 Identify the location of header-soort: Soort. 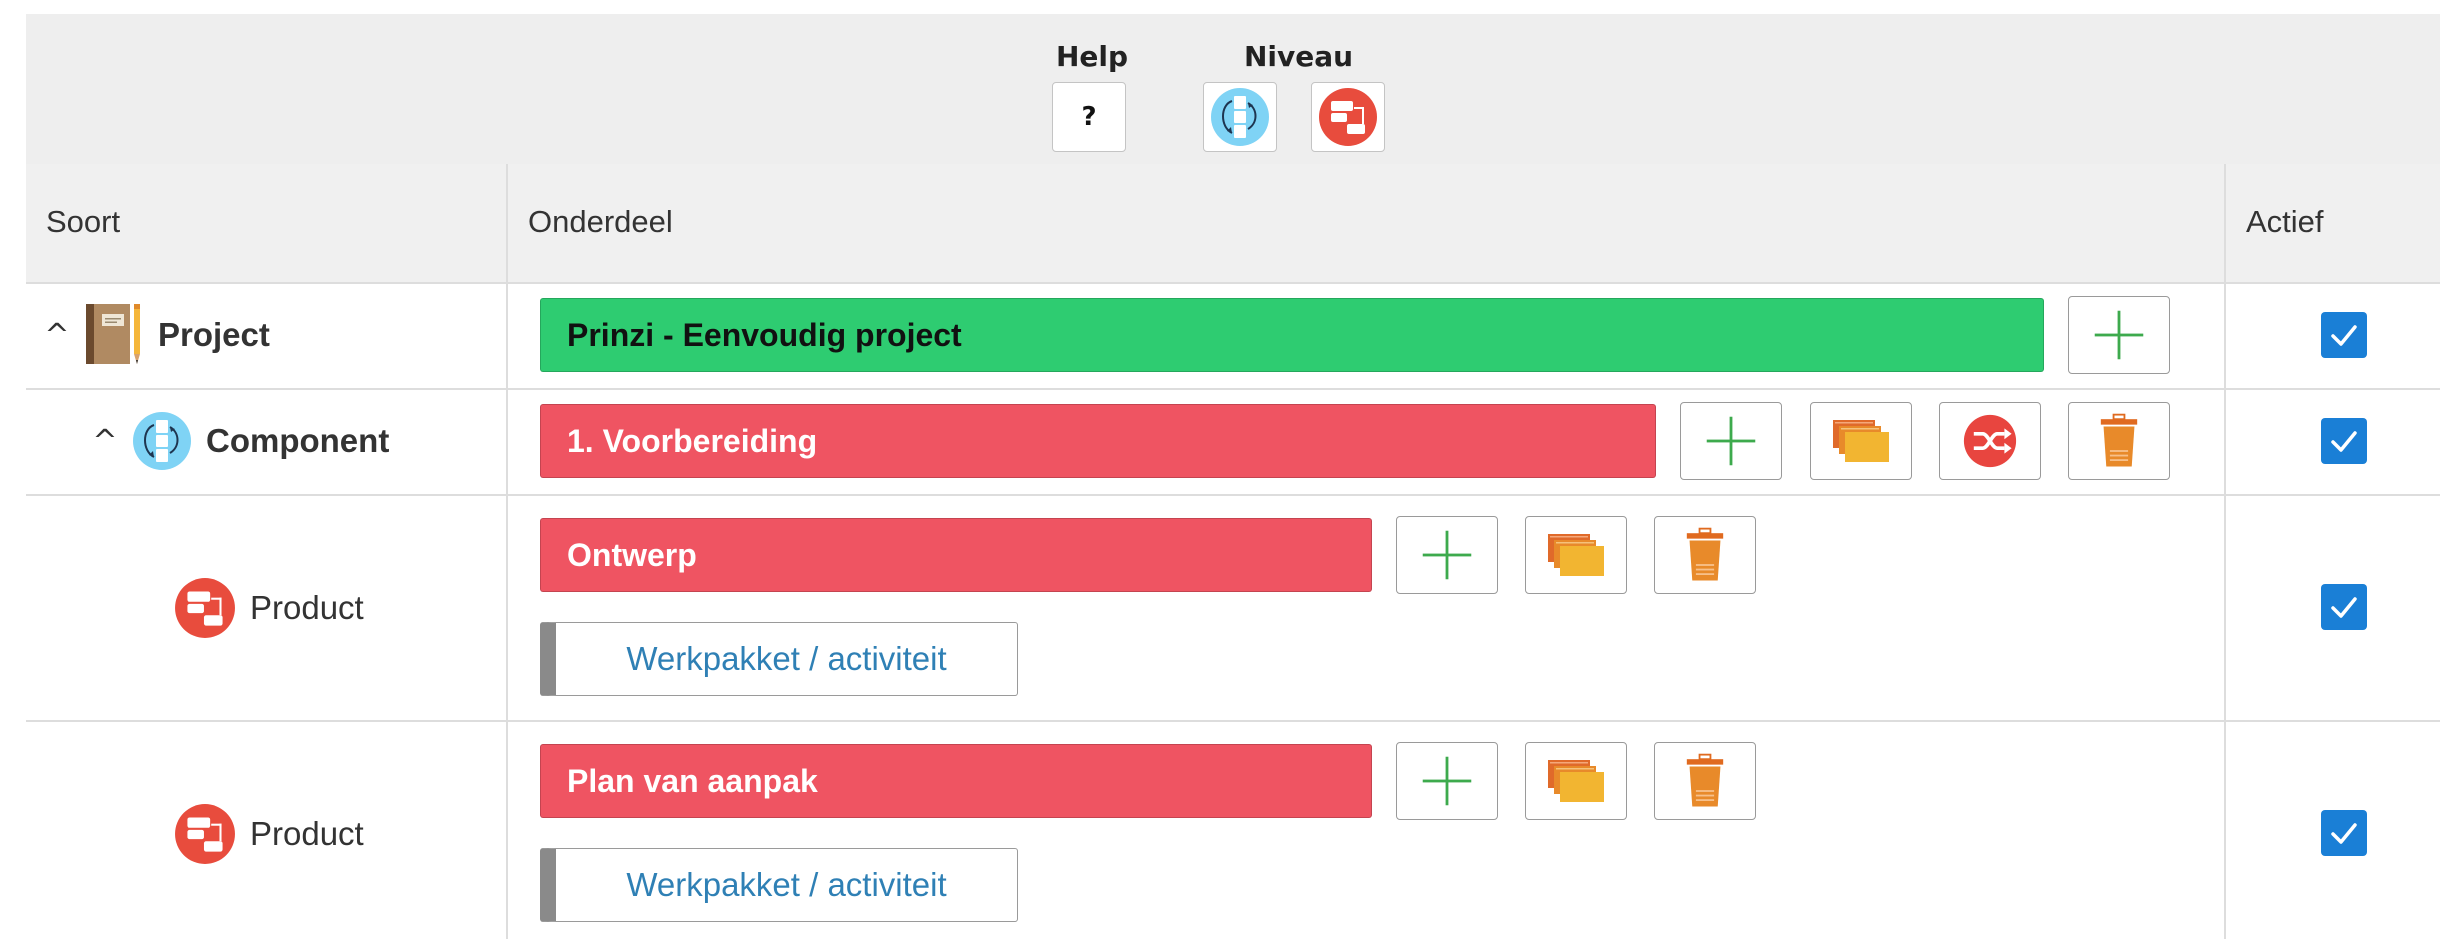
(83, 221).